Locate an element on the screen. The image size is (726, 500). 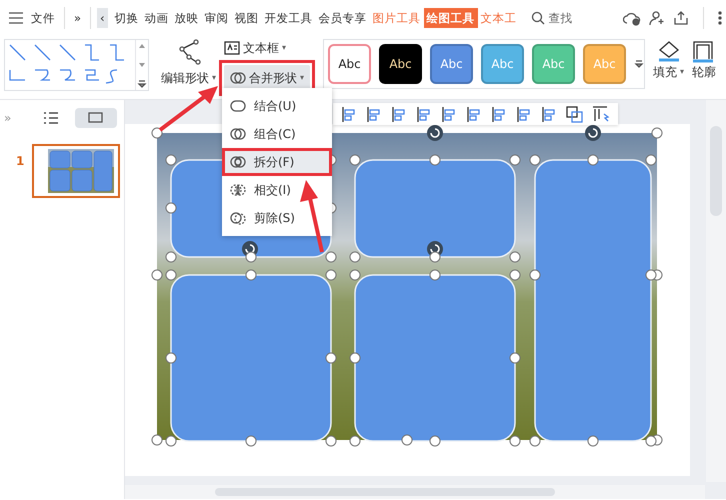
text-box-button: 文本框 ▾ is located at coordinates (270, 48).